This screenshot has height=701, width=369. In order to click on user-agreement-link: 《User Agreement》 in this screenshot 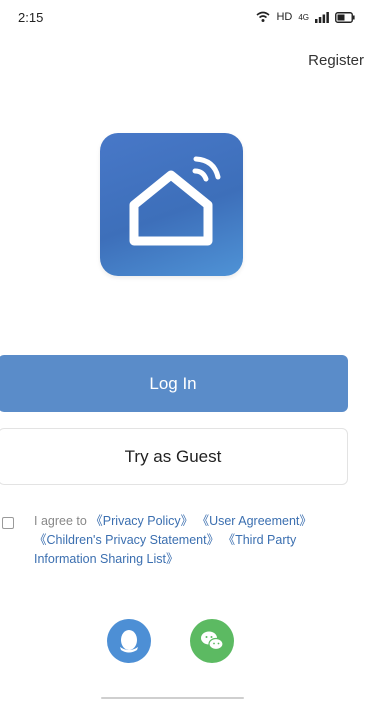, I will do `click(254, 521)`.